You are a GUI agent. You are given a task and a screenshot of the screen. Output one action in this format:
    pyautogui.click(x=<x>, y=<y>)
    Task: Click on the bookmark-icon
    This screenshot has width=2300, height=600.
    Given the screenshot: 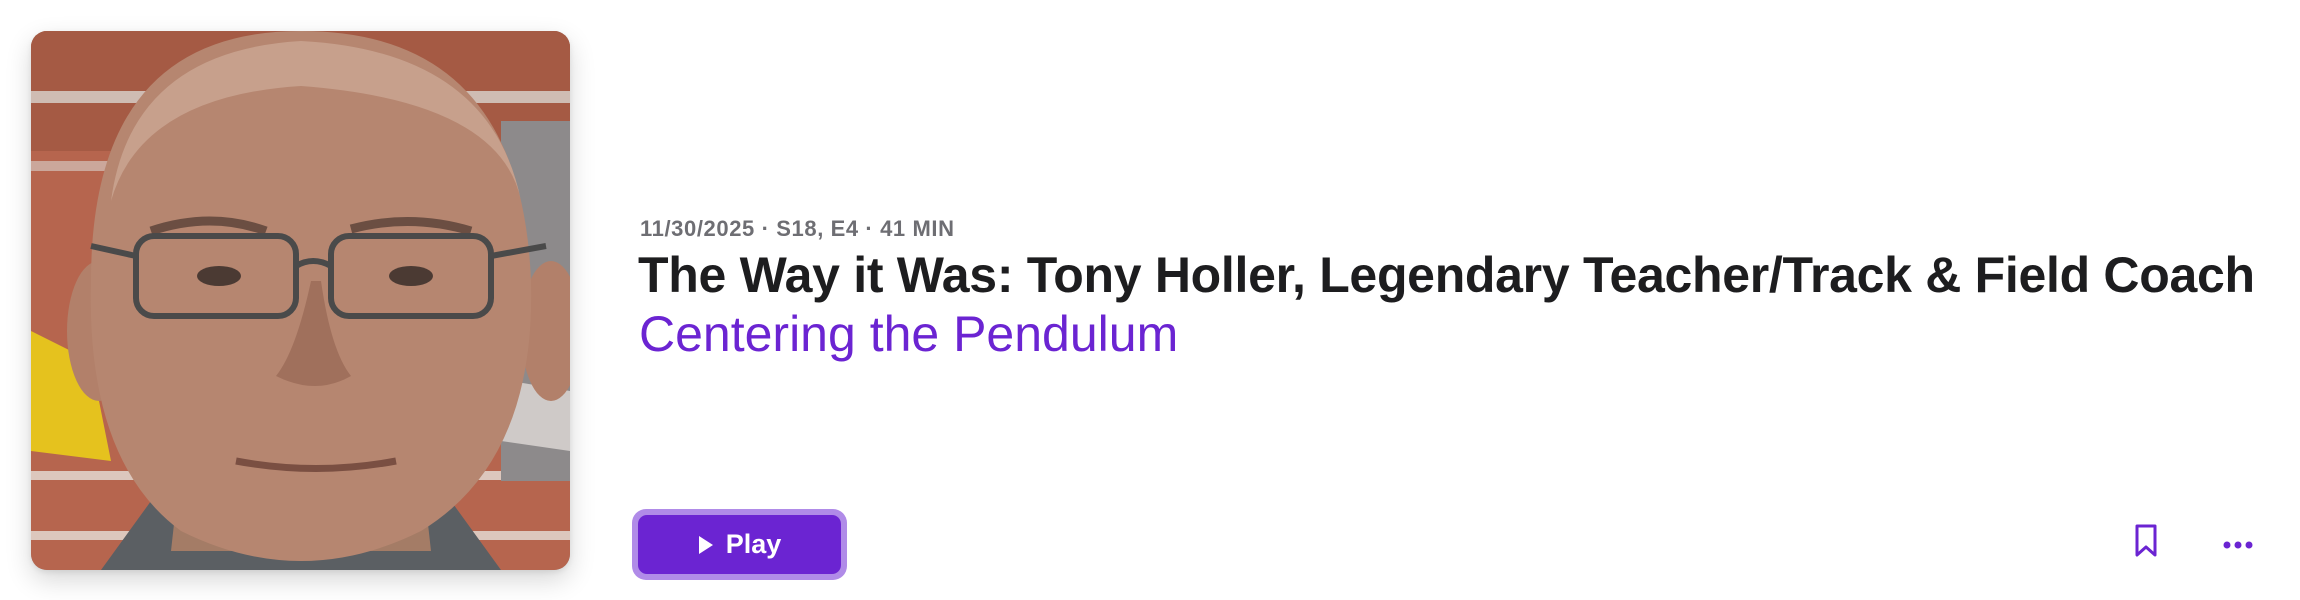 What is the action you would take?
    pyautogui.click(x=2146, y=542)
    